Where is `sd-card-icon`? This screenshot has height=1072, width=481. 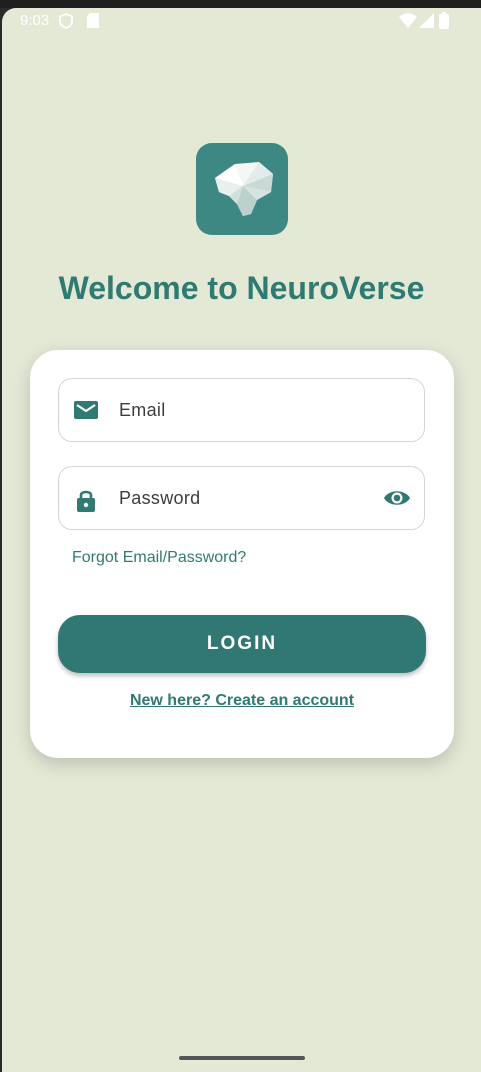
sd-card-icon is located at coordinates (93, 23).